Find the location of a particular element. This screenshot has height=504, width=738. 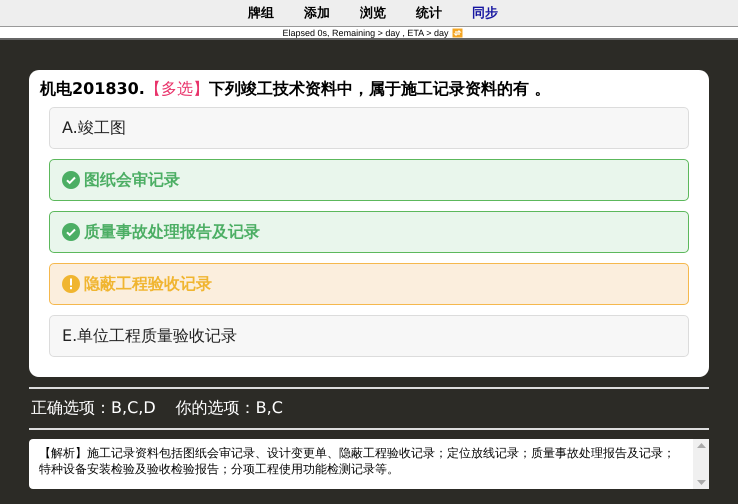

nav-link: 浏览 is located at coordinates (373, 13).